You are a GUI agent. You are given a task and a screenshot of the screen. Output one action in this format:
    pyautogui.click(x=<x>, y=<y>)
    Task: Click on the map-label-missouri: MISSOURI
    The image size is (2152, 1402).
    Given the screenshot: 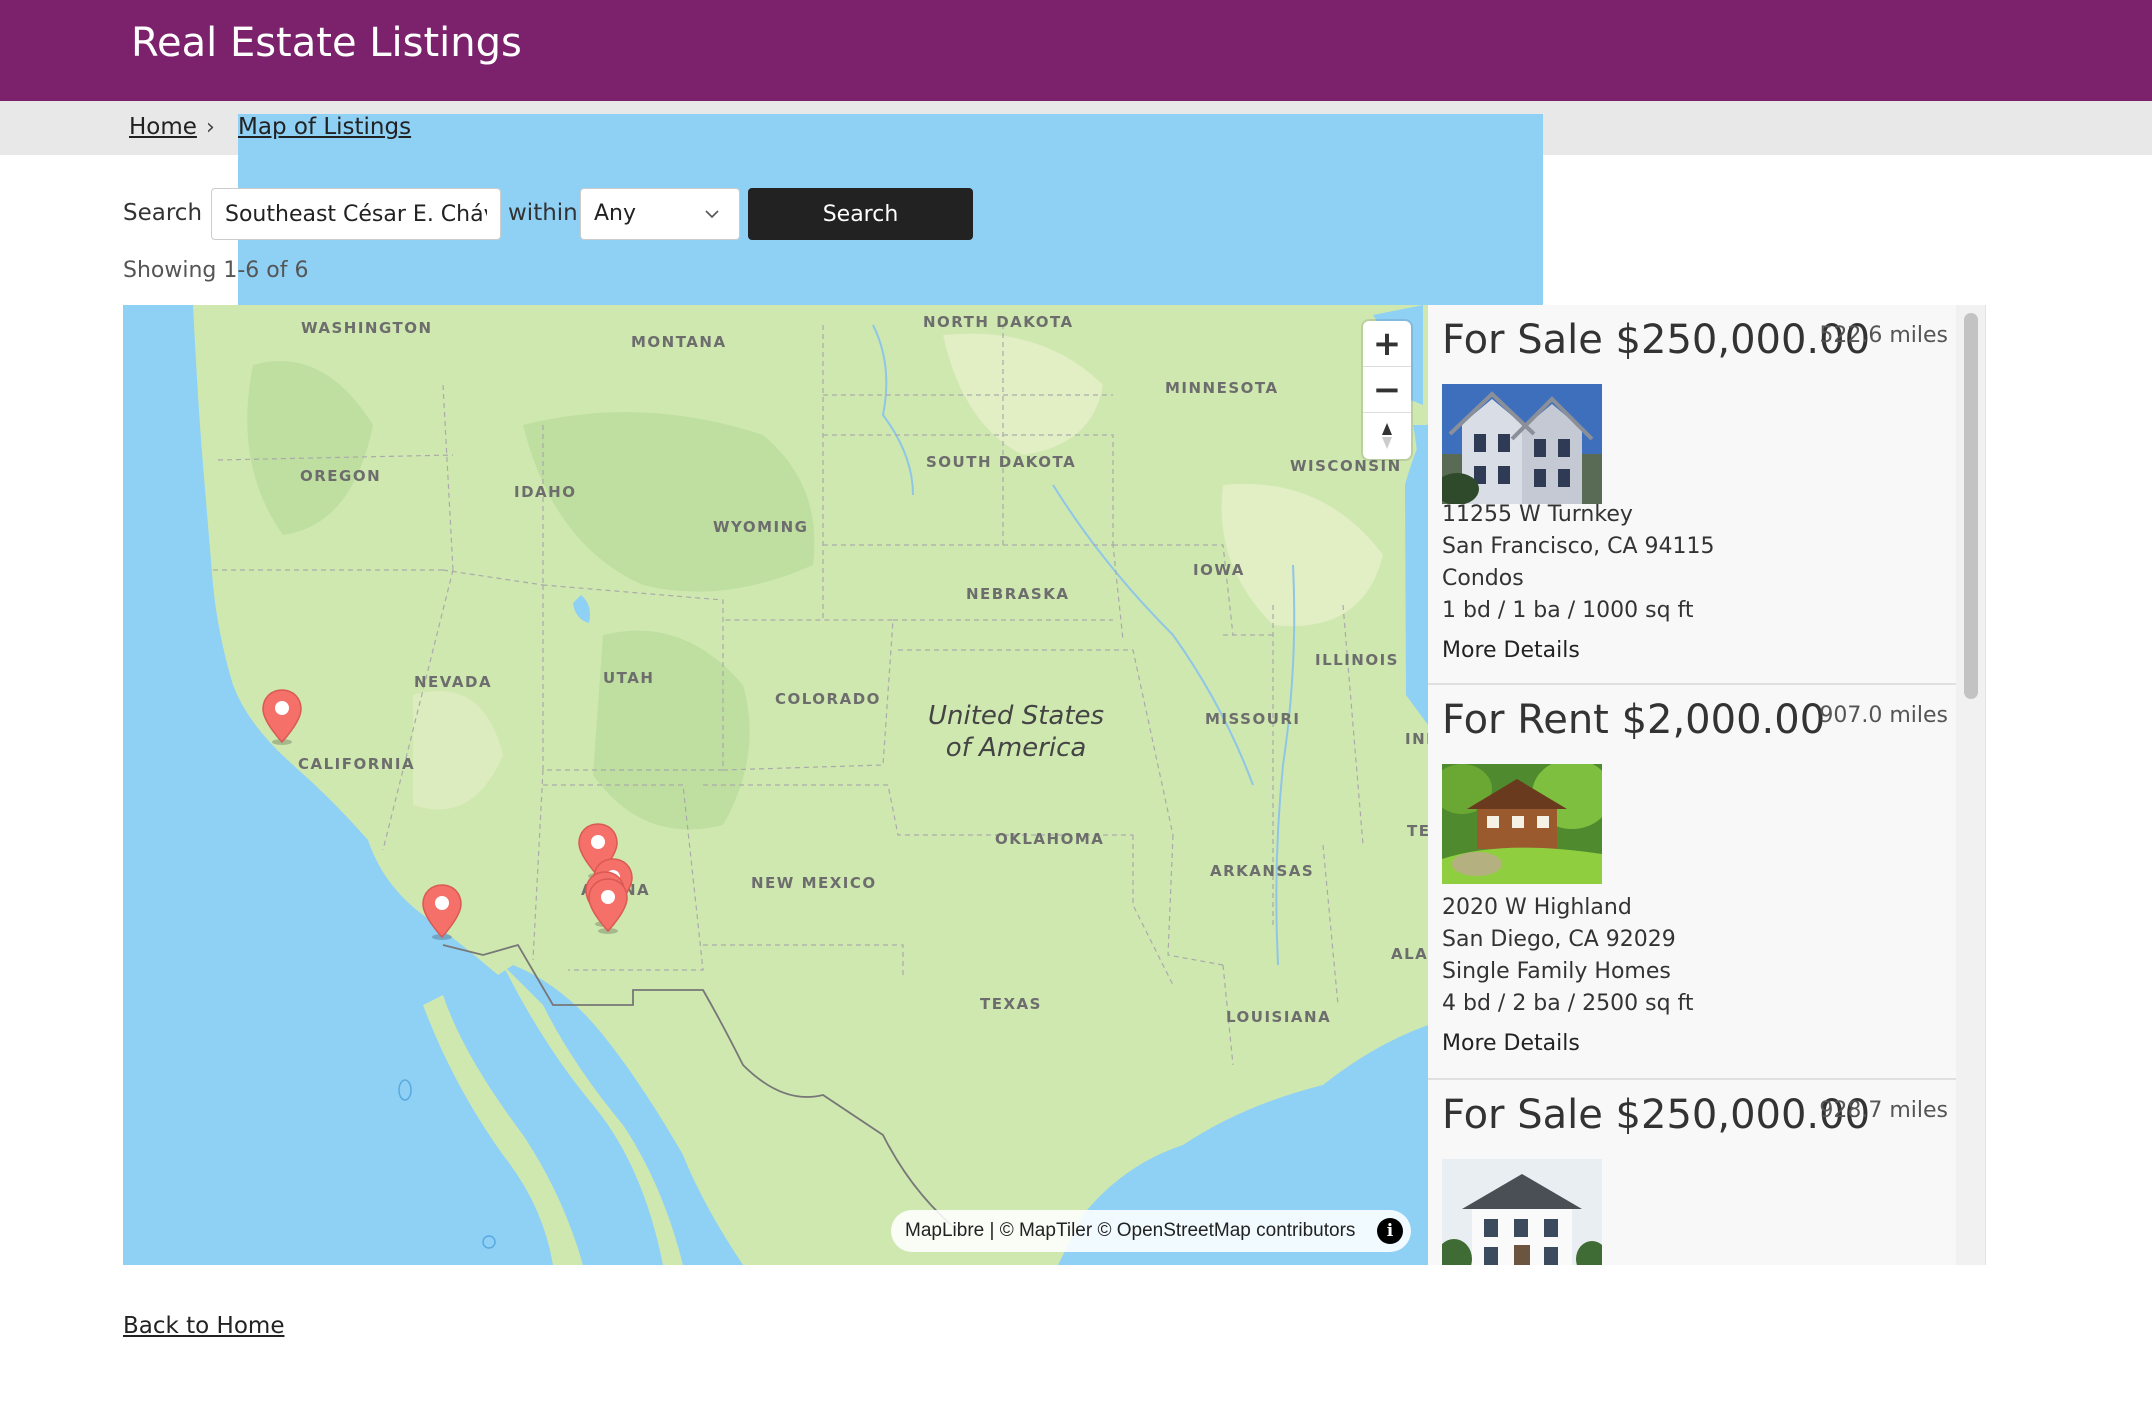 What is the action you would take?
    pyautogui.click(x=1253, y=719)
    